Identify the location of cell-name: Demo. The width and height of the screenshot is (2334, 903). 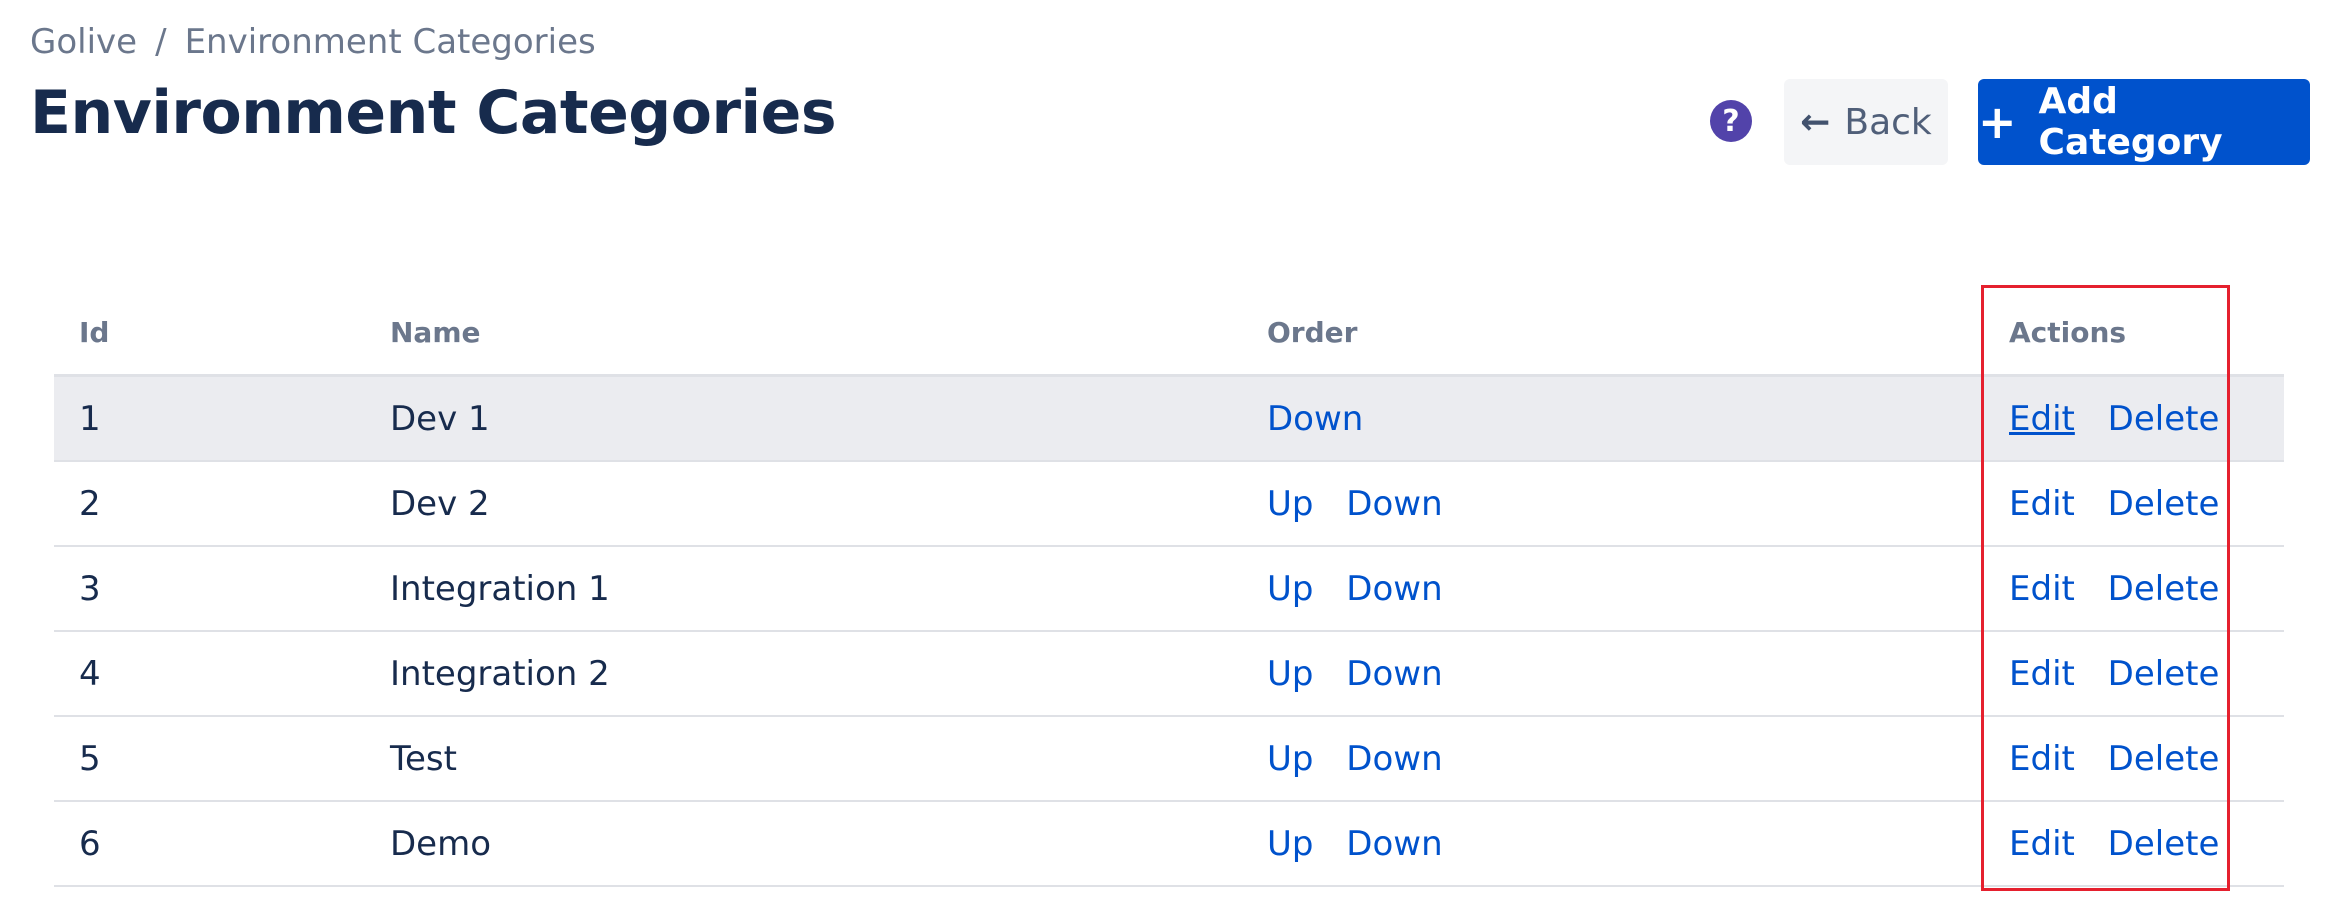
(803, 844).